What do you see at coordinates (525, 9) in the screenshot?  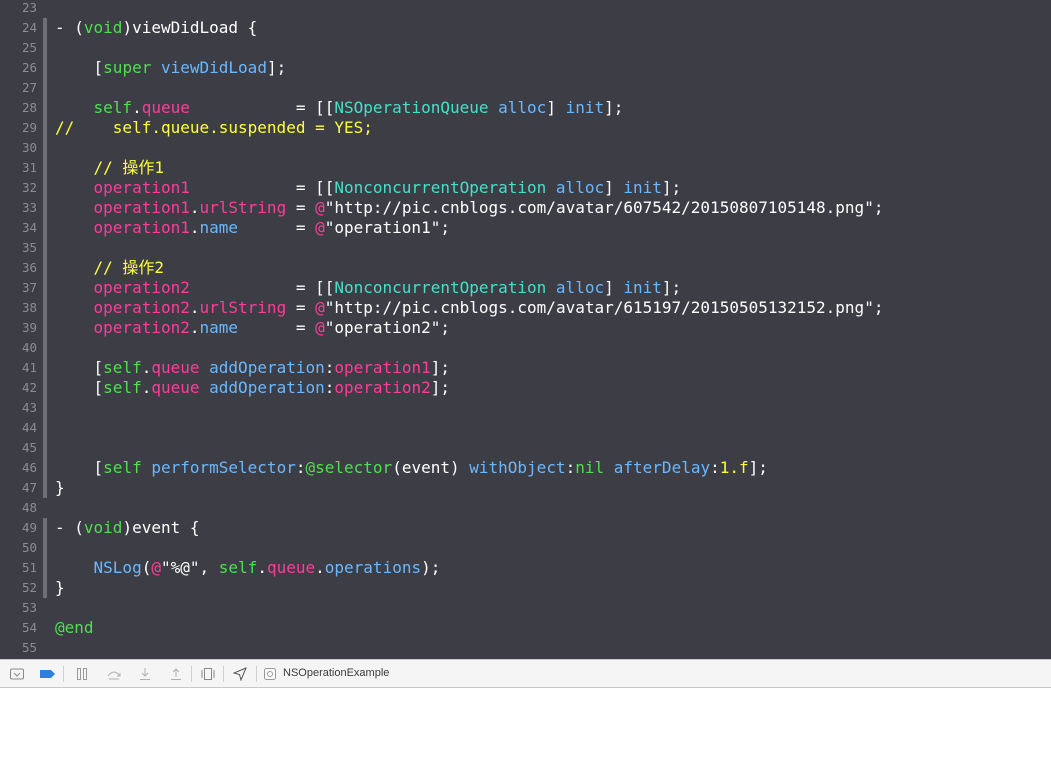 I see `code-line: 23` at bounding box center [525, 9].